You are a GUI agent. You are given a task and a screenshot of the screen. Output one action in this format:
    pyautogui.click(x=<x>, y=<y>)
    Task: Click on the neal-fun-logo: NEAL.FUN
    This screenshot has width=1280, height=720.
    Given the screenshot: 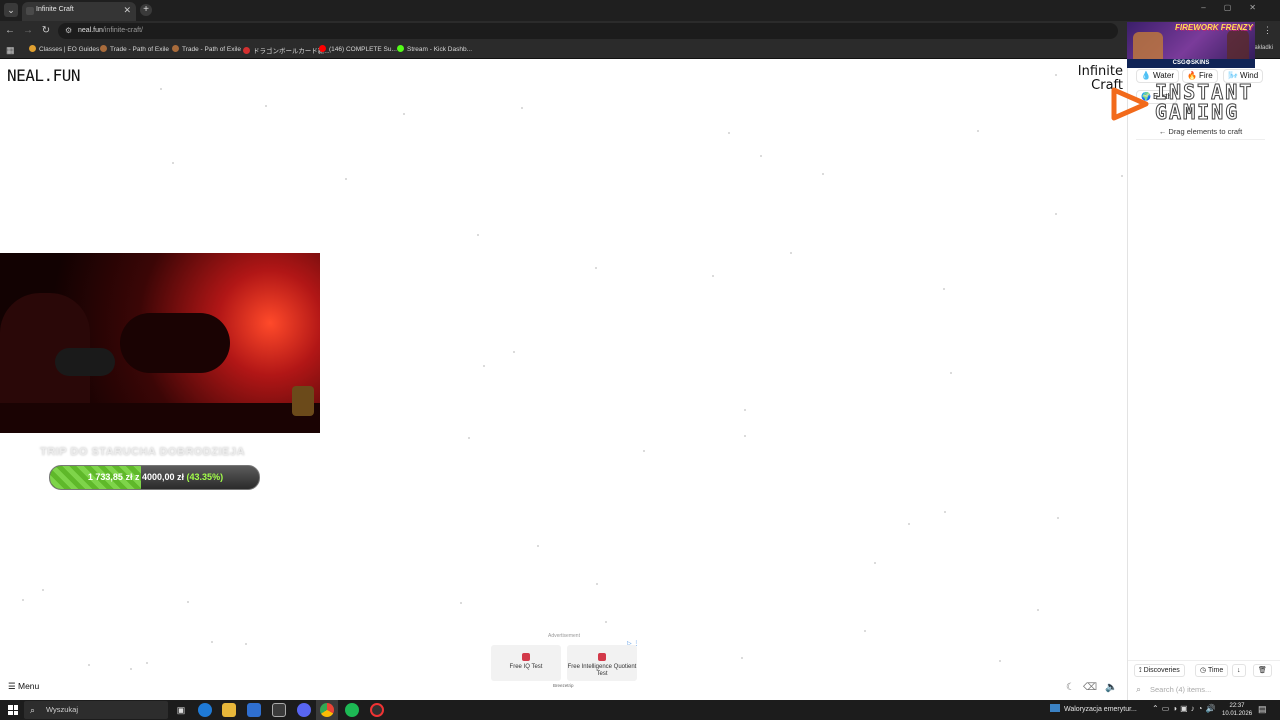 What is the action you would take?
    pyautogui.click(x=44, y=75)
    